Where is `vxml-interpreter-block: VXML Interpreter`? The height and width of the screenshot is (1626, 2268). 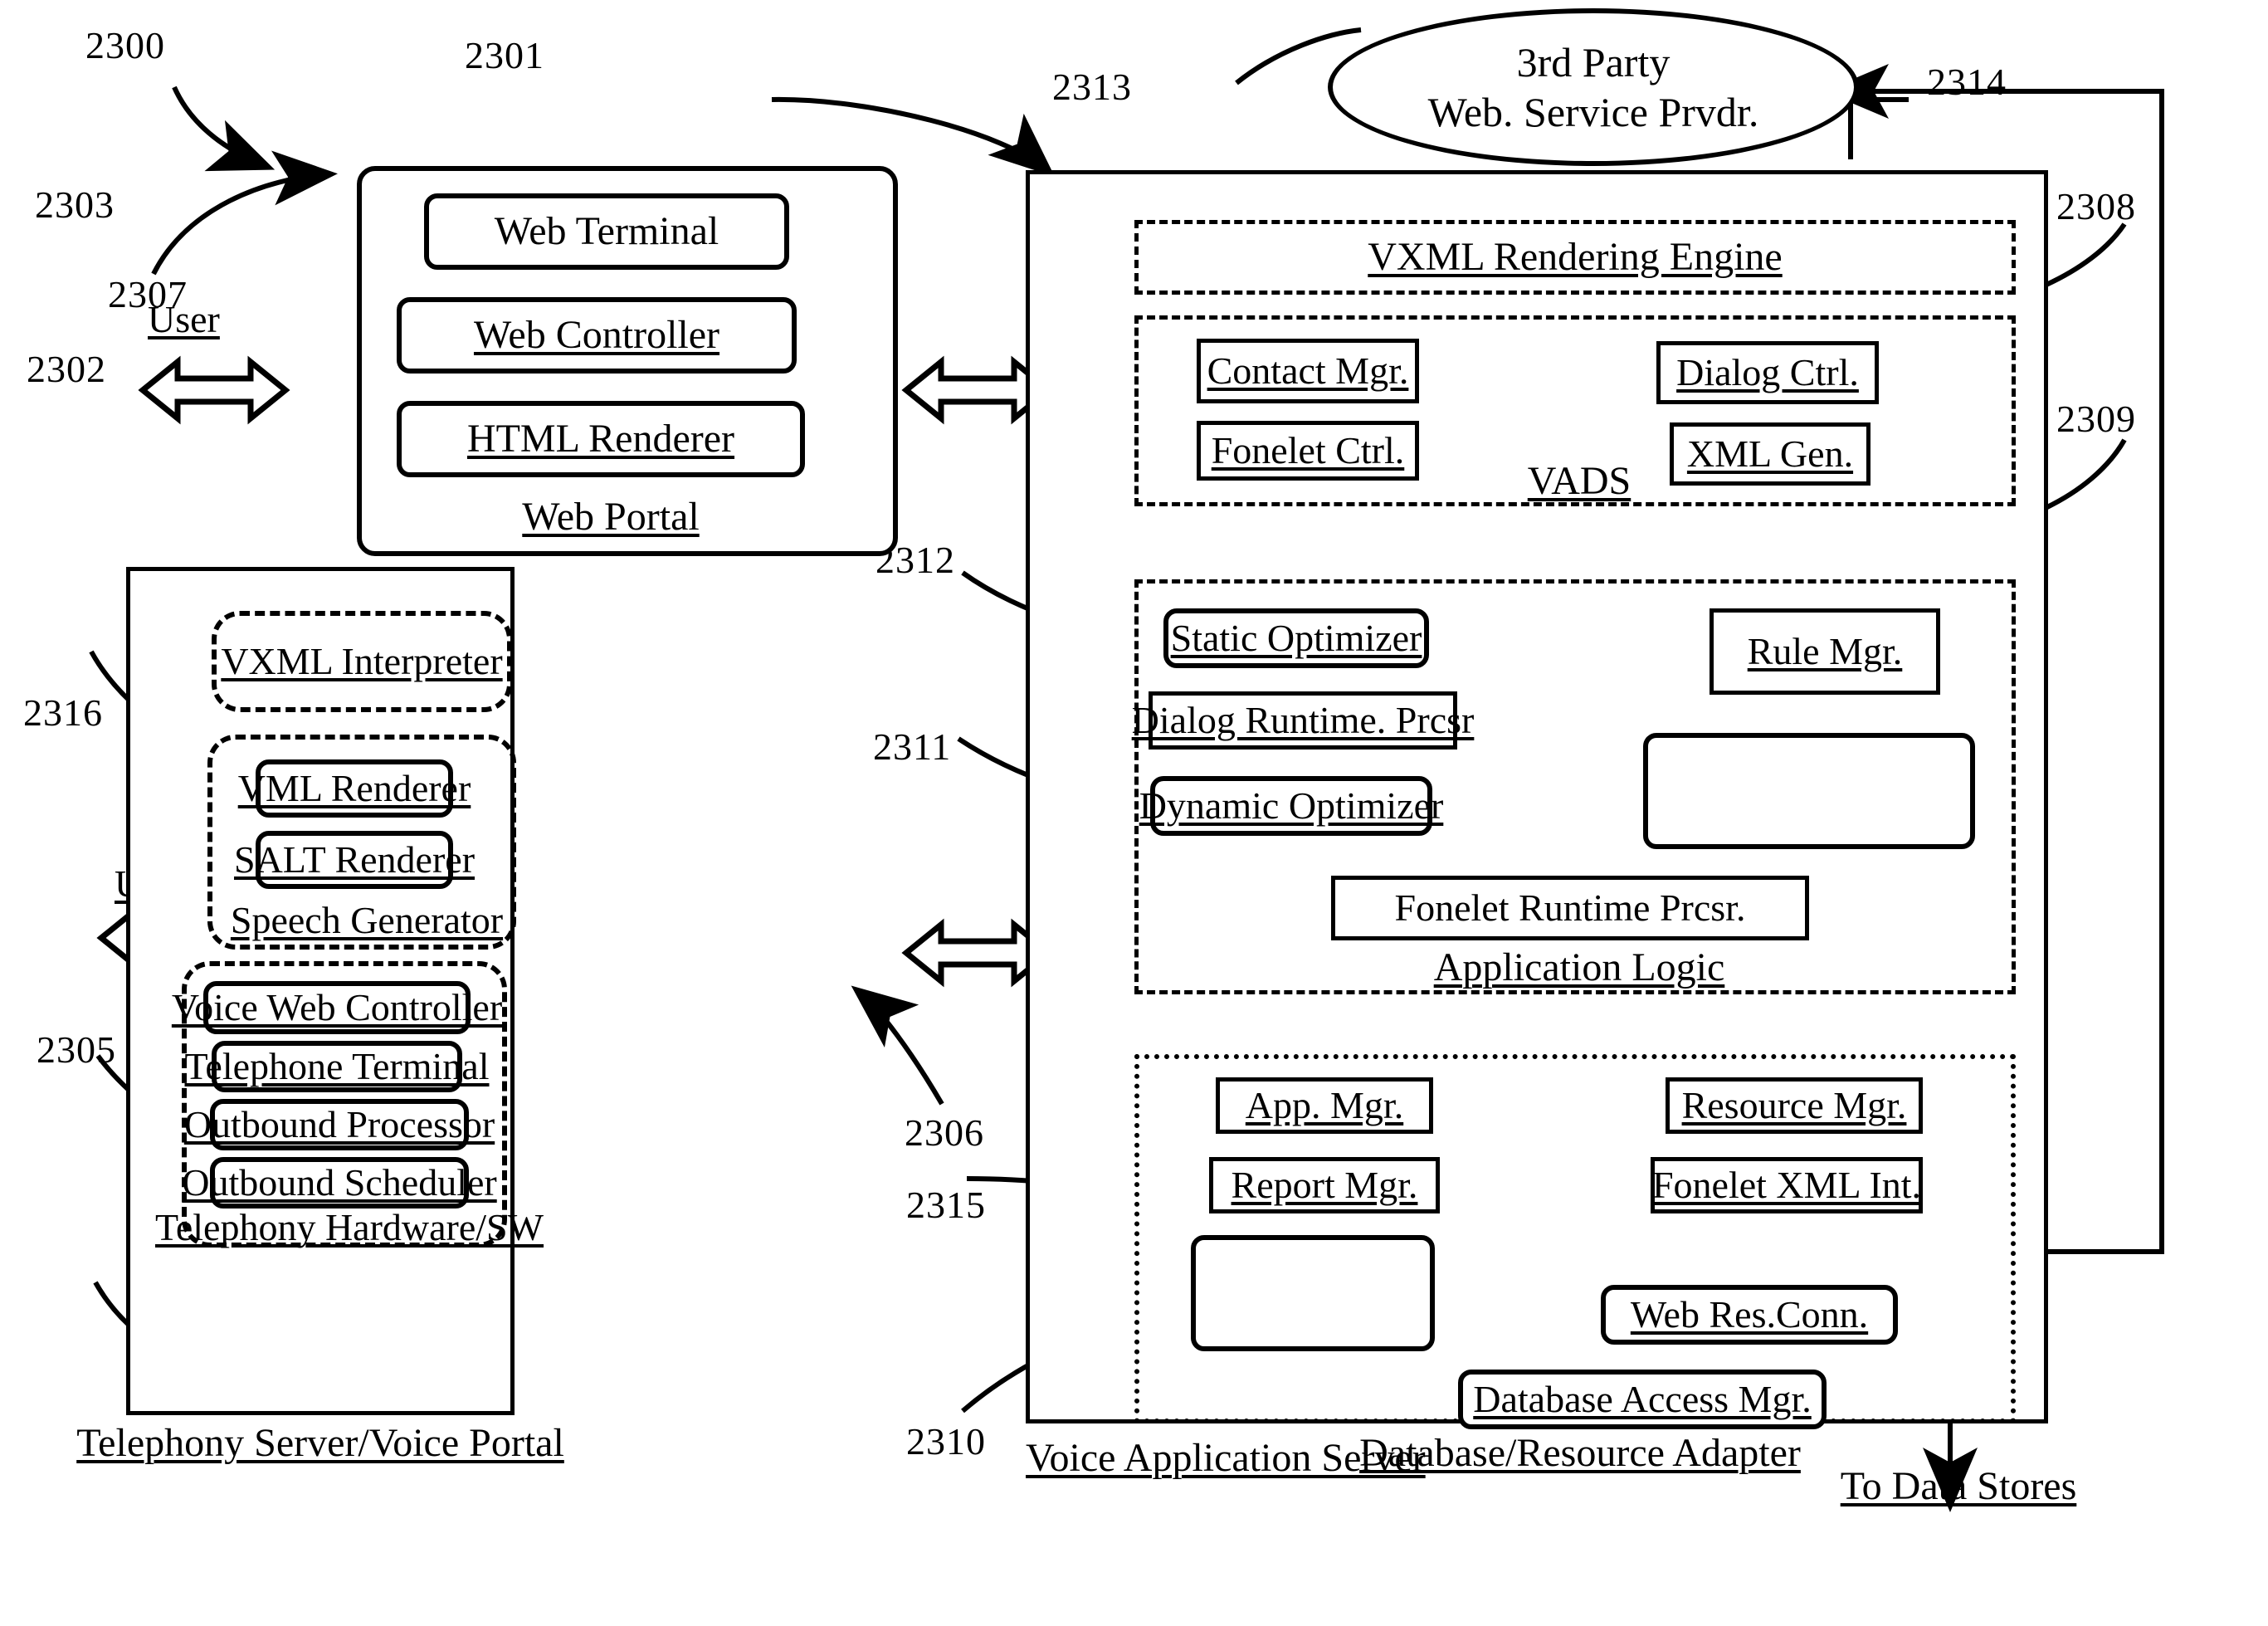
vxml-interpreter-block: VXML Interpreter is located at coordinates (362, 661).